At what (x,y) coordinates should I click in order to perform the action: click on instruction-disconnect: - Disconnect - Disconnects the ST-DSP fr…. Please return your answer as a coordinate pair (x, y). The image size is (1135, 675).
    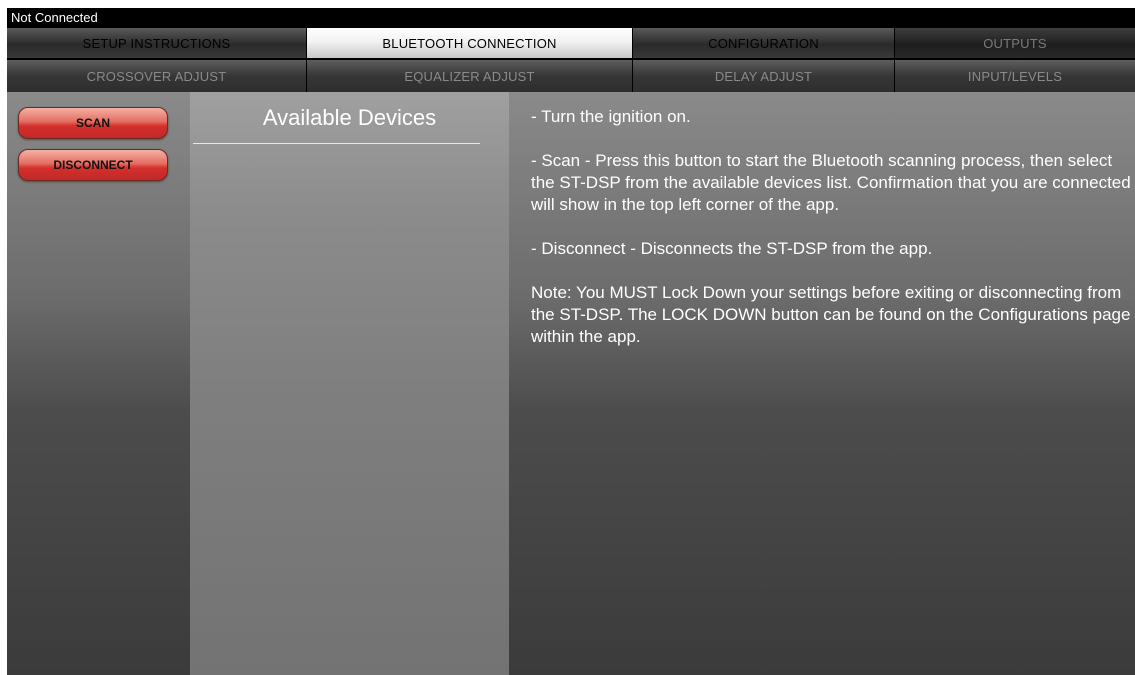
    Looking at the image, I should click on (732, 248).